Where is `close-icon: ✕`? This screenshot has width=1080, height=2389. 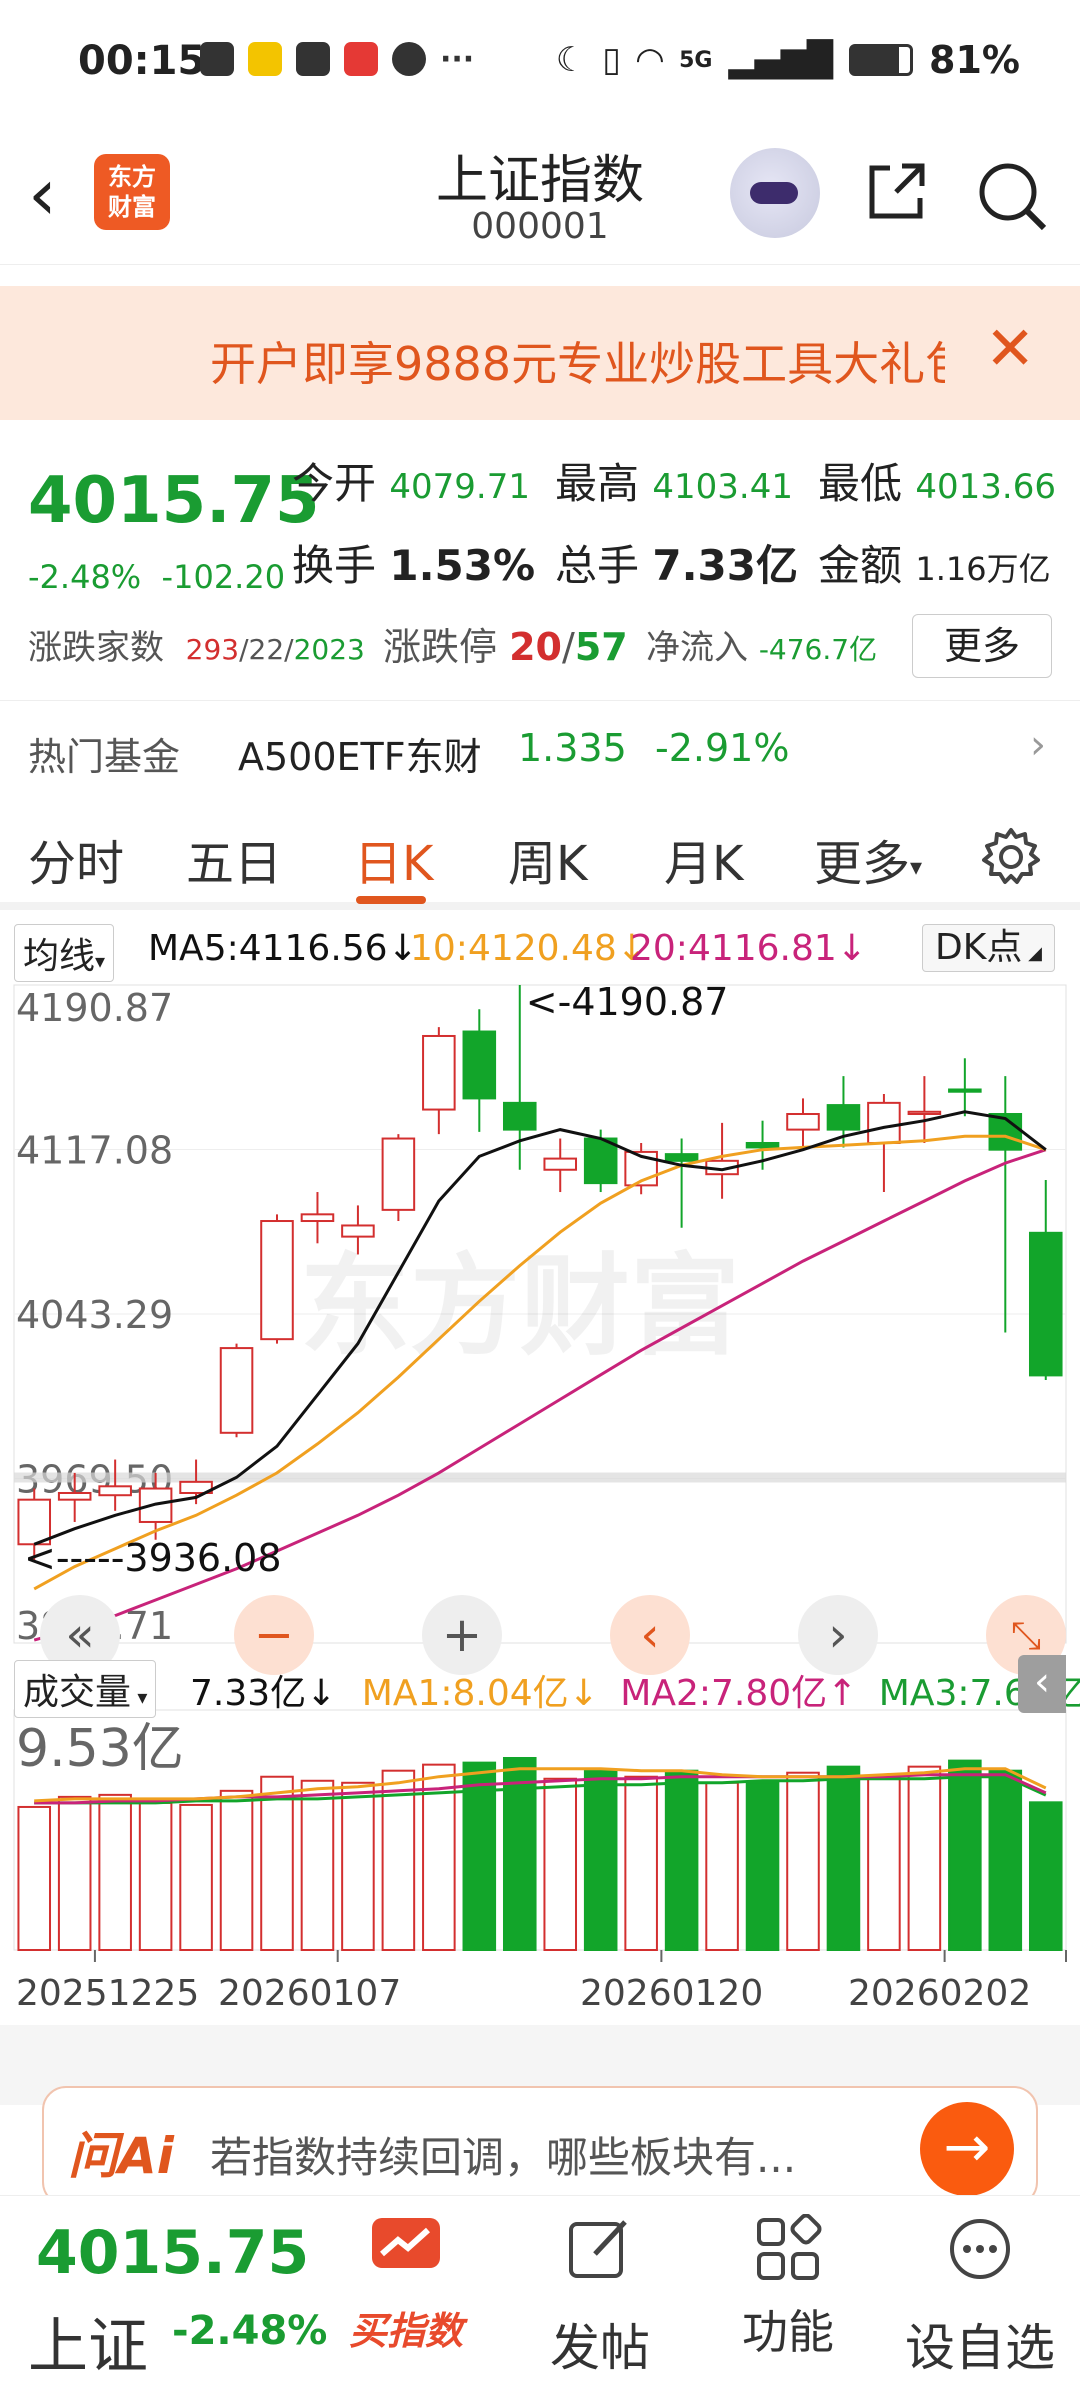
close-icon: ✕ is located at coordinates (1010, 349).